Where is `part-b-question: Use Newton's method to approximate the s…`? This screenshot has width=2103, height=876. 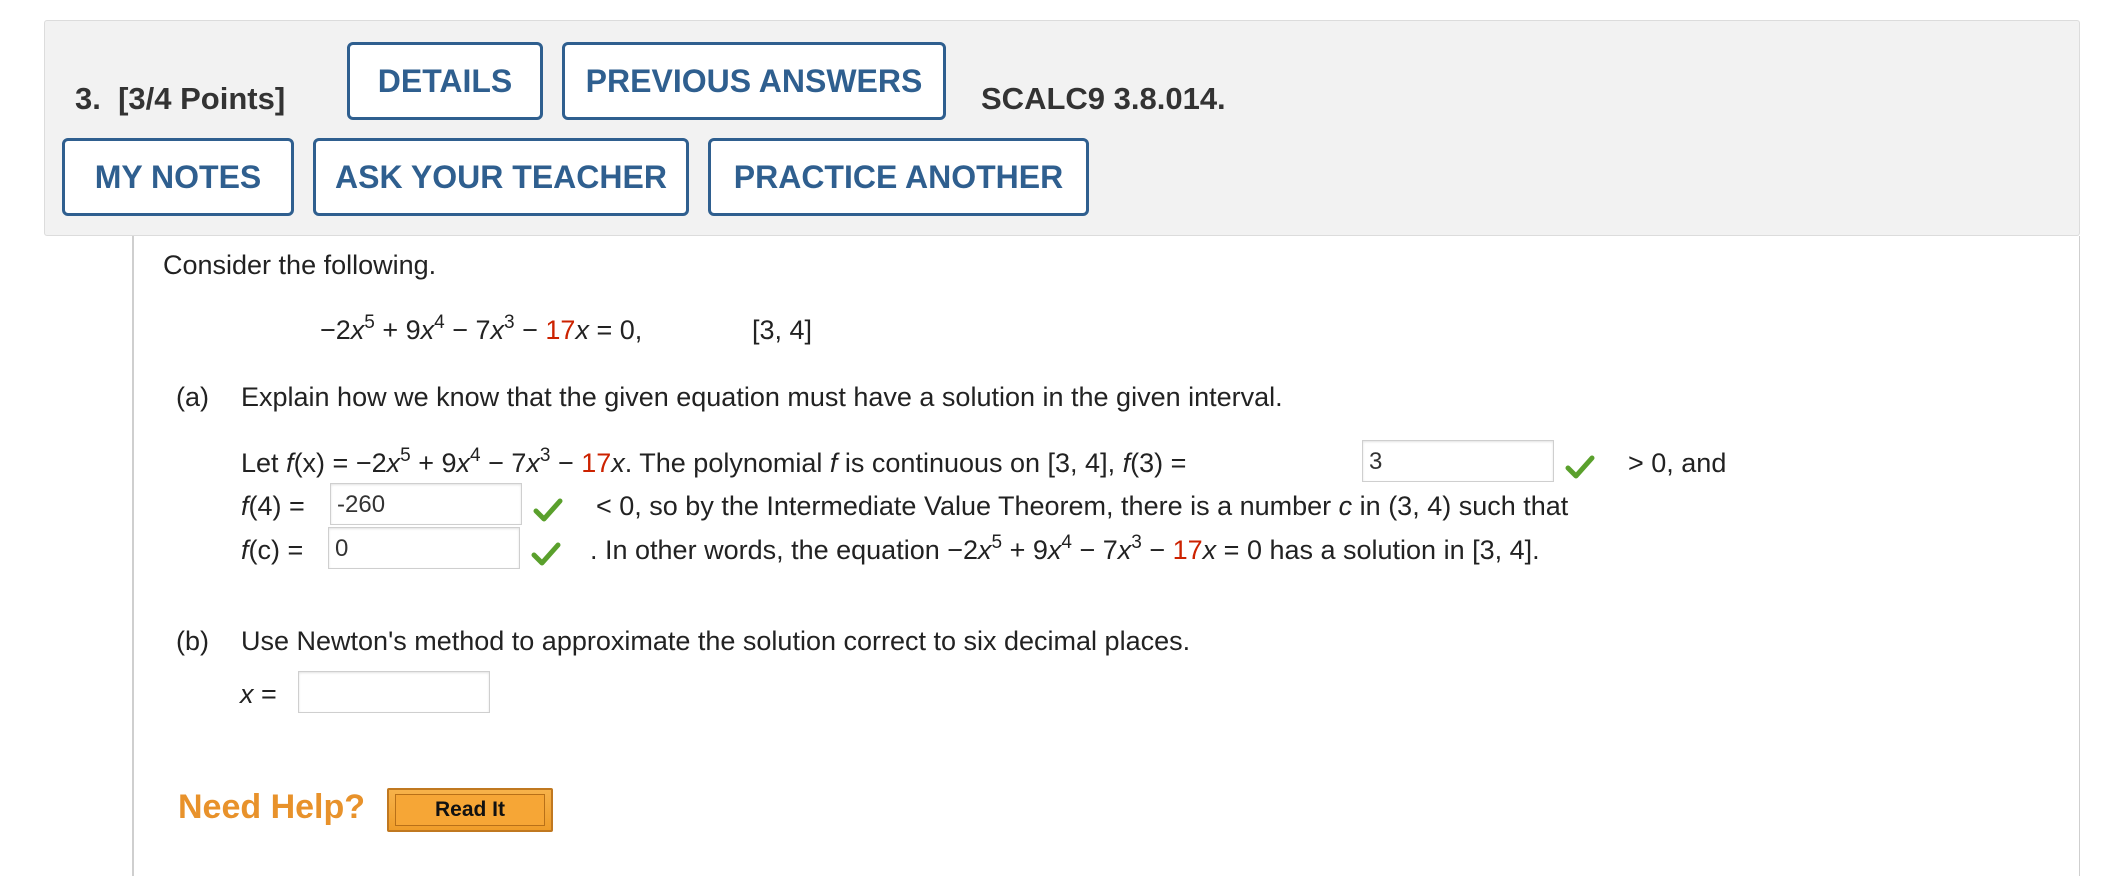 part-b-question: Use Newton's method to approximate the s… is located at coordinates (716, 641).